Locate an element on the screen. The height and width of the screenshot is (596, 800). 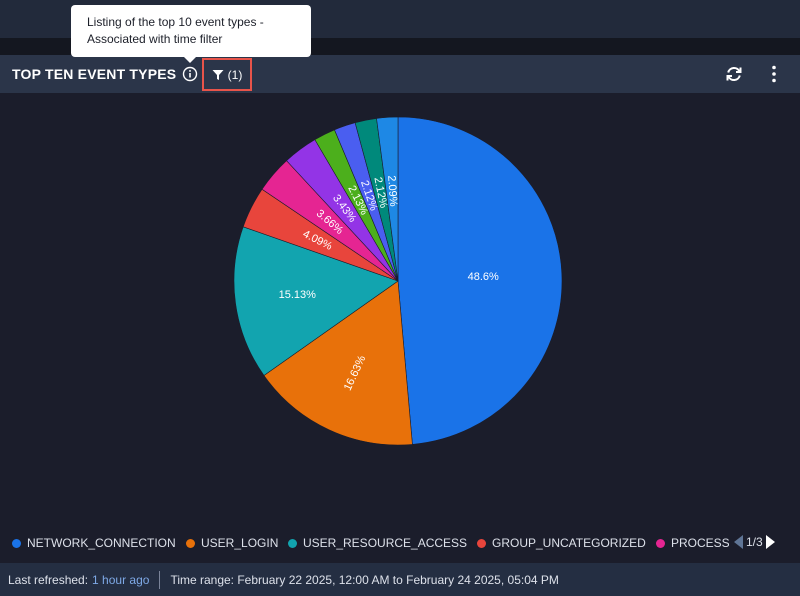
legend-item: PROCESS is located at coordinates (692, 543).